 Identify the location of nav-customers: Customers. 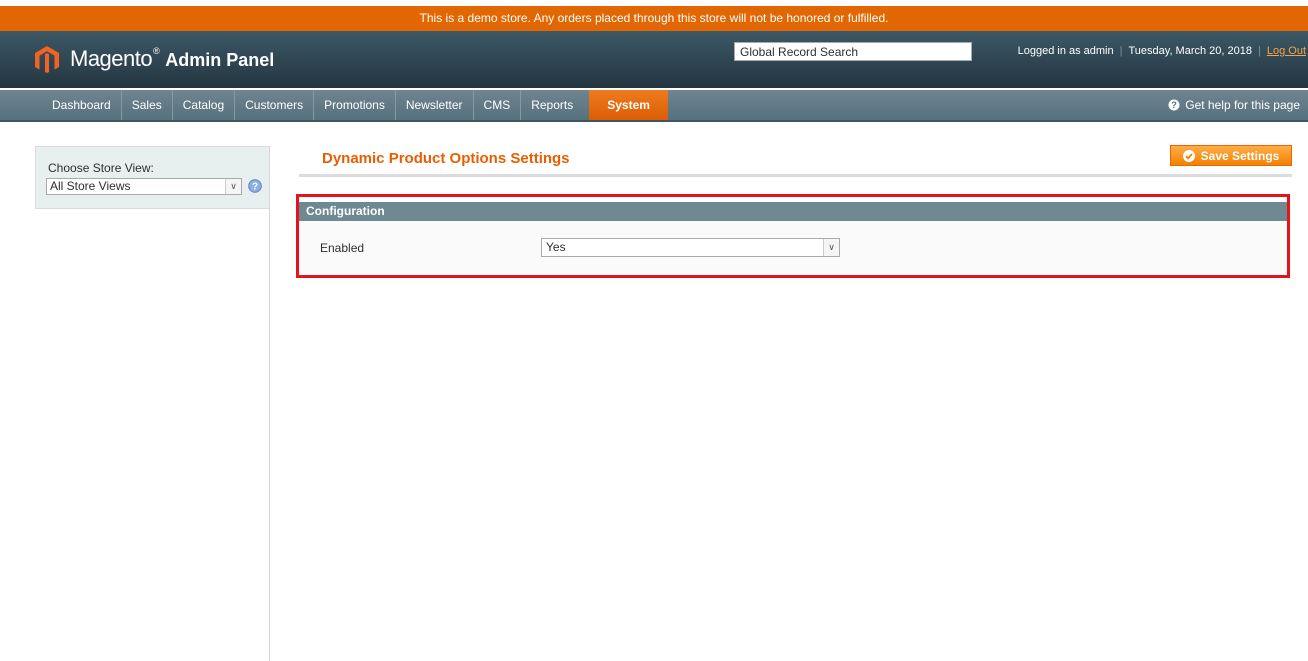
(275, 105).